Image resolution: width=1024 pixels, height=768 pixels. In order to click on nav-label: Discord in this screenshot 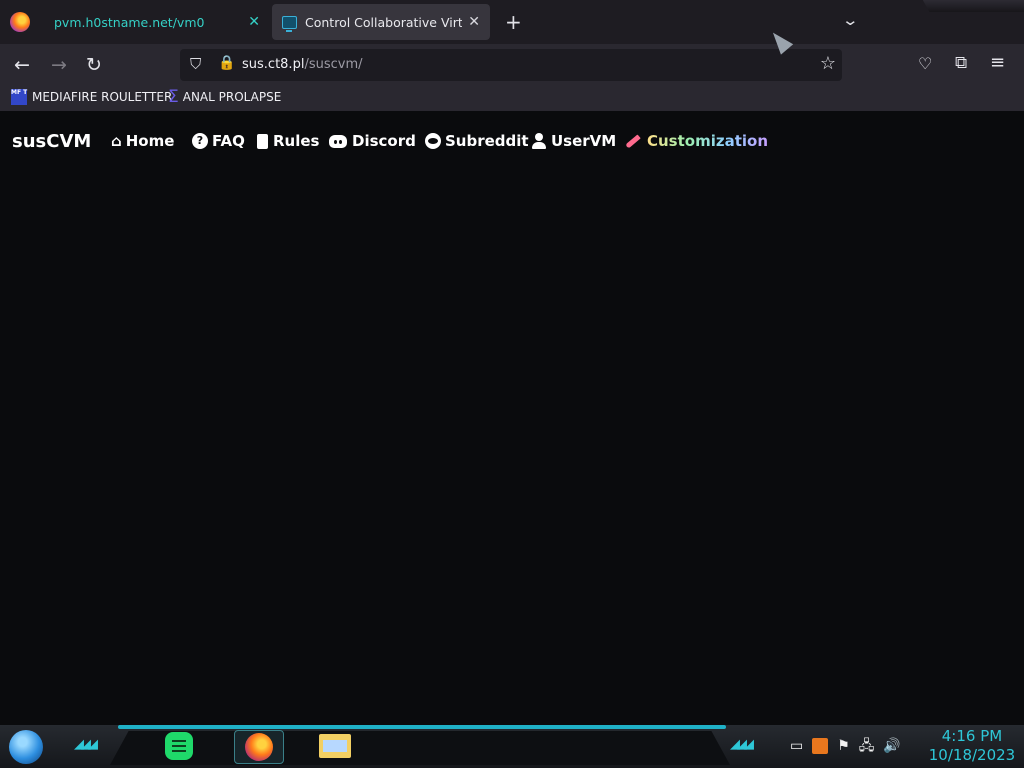, I will do `click(384, 141)`.